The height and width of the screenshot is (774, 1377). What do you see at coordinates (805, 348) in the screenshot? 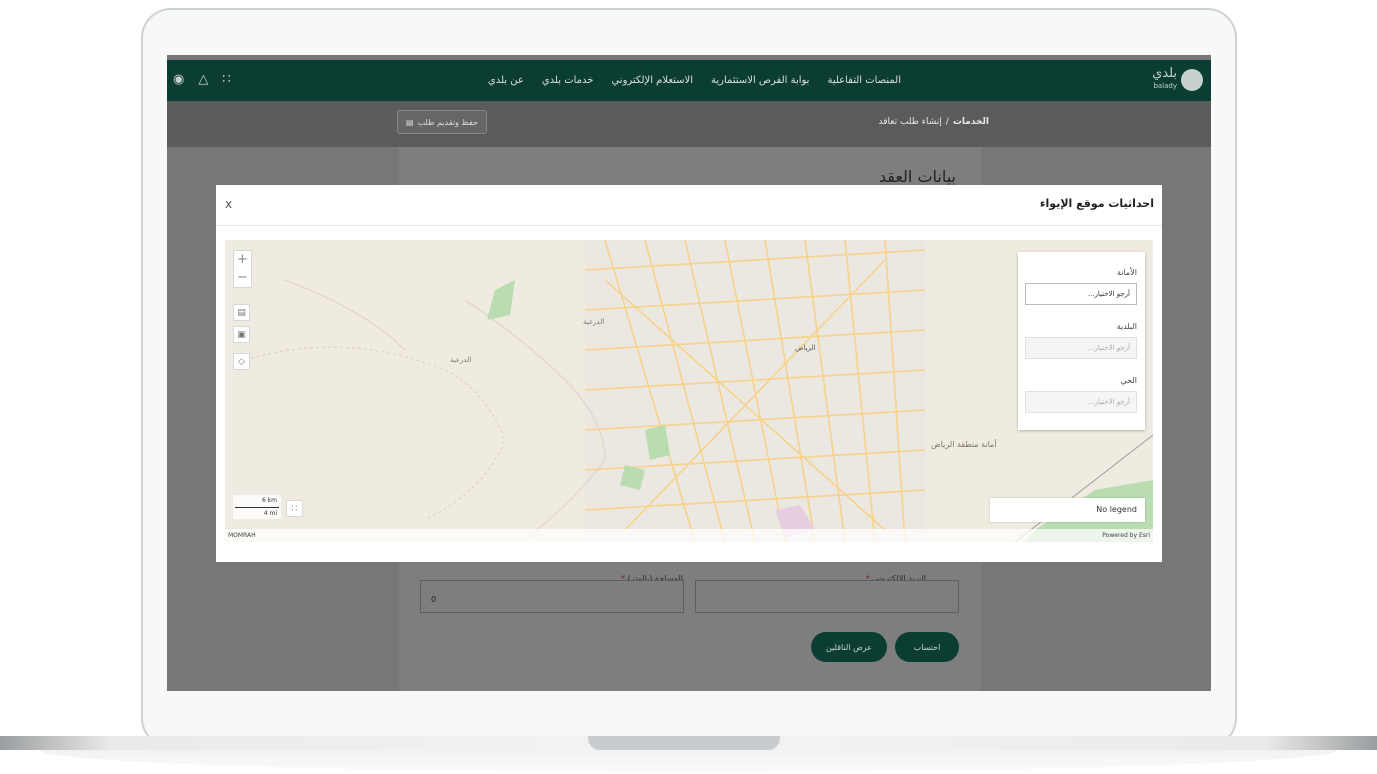
I see `map-label-riyadh: الرياض` at bounding box center [805, 348].